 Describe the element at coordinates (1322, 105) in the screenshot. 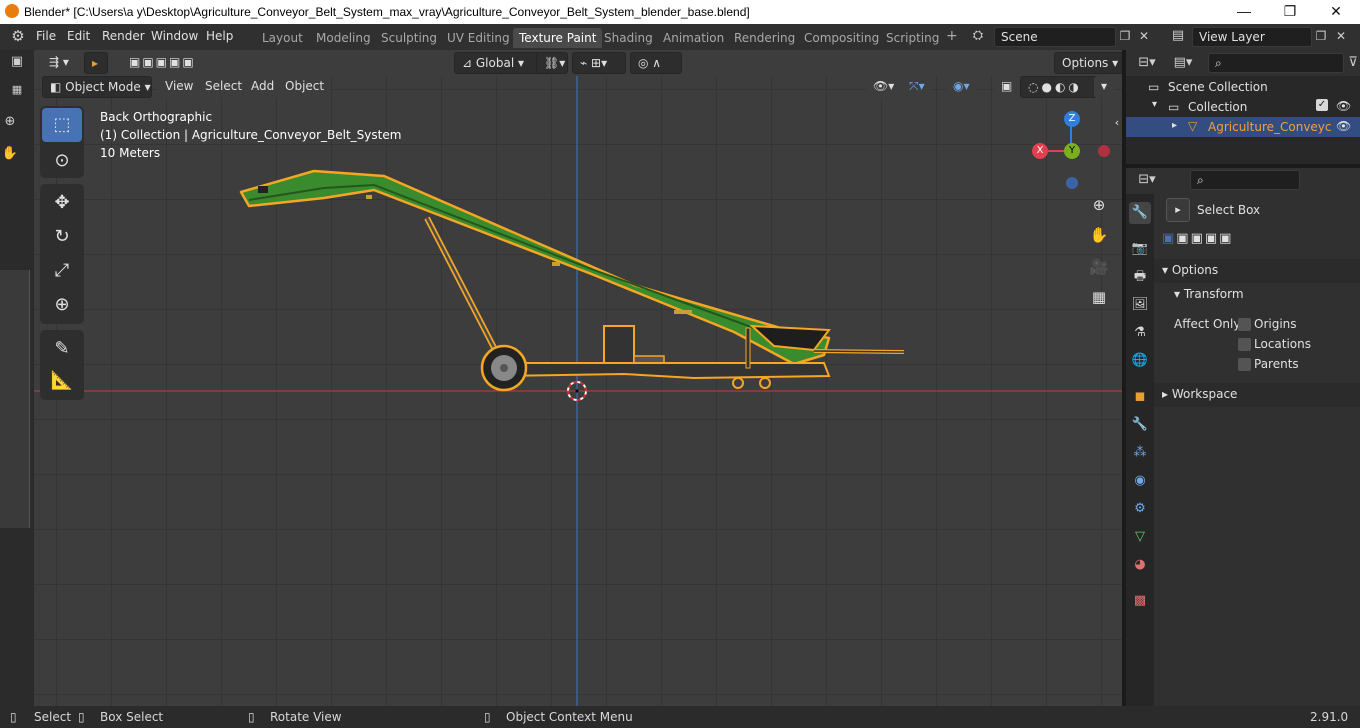

I see `exclude-checkbox: ✓` at that location.